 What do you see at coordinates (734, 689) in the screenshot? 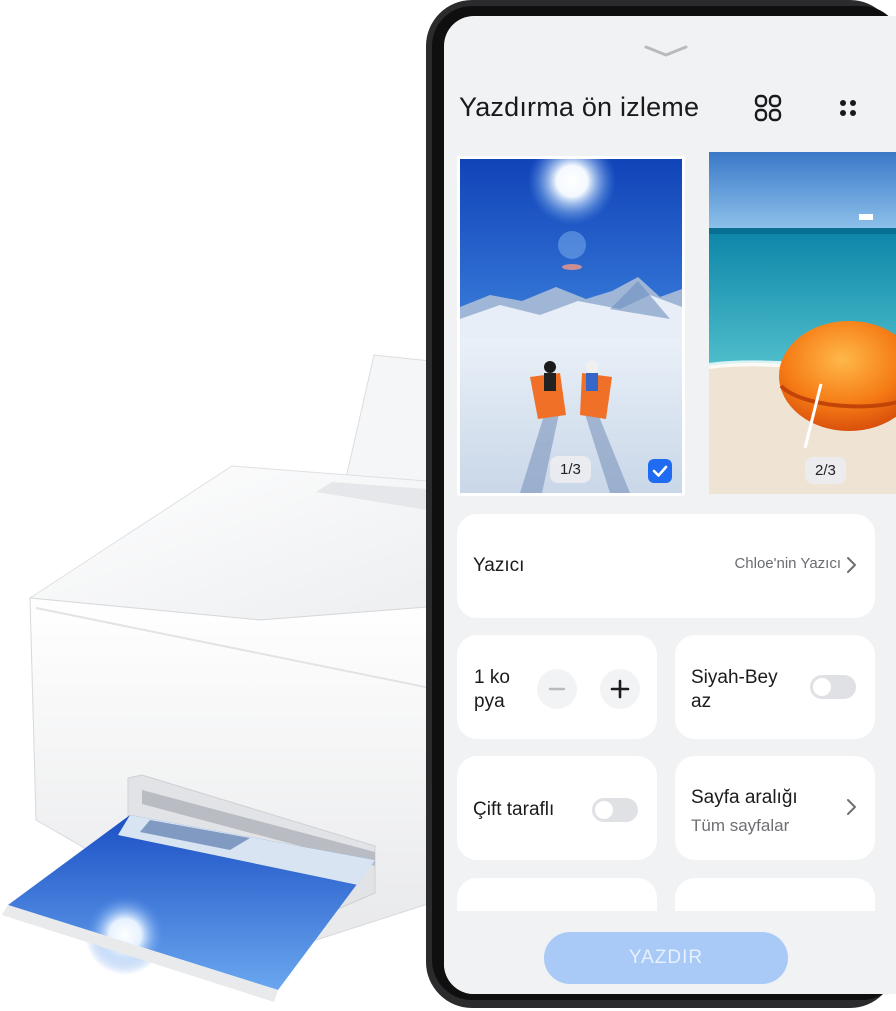
I see `black-white-label: Siyah-Bey az` at bounding box center [734, 689].